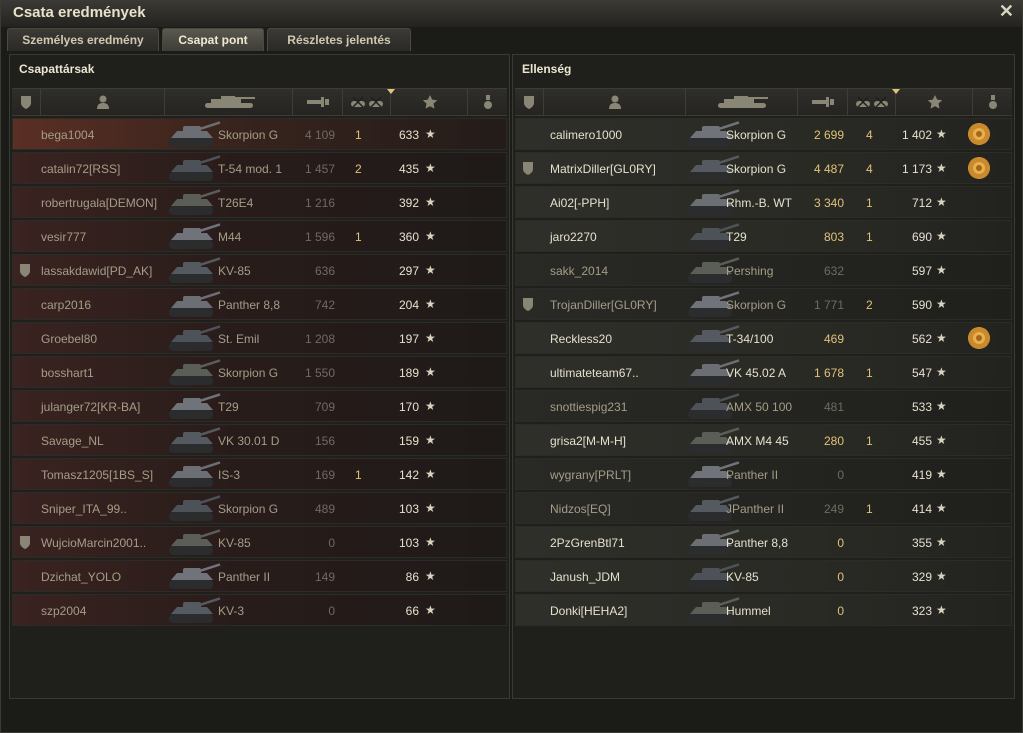  Describe the element at coordinates (763, 236) in the screenshot. I see `player-row: jaro2270 T29 803 1 690 ★` at that location.